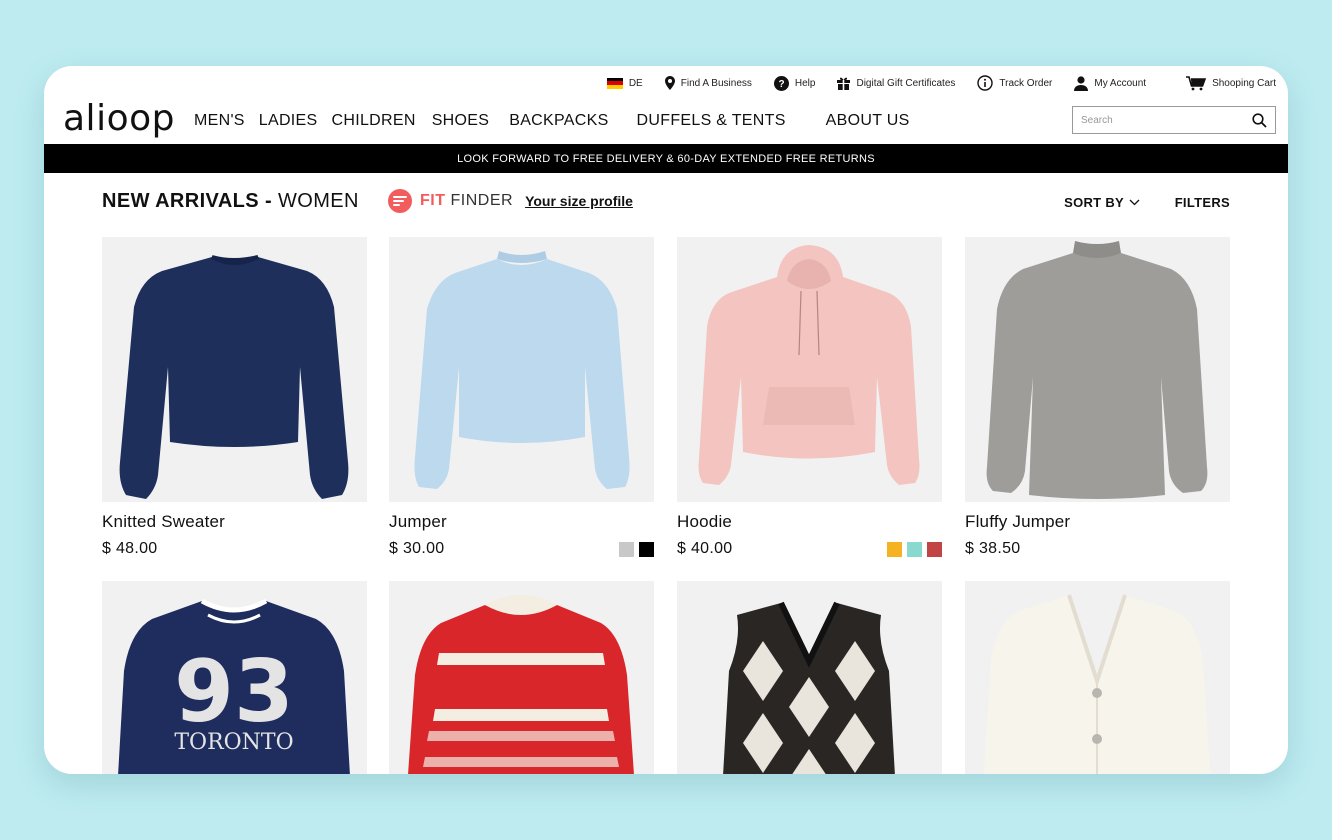  Describe the element at coordinates (626, 549) in the screenshot. I see `color-swatch-grey` at that location.